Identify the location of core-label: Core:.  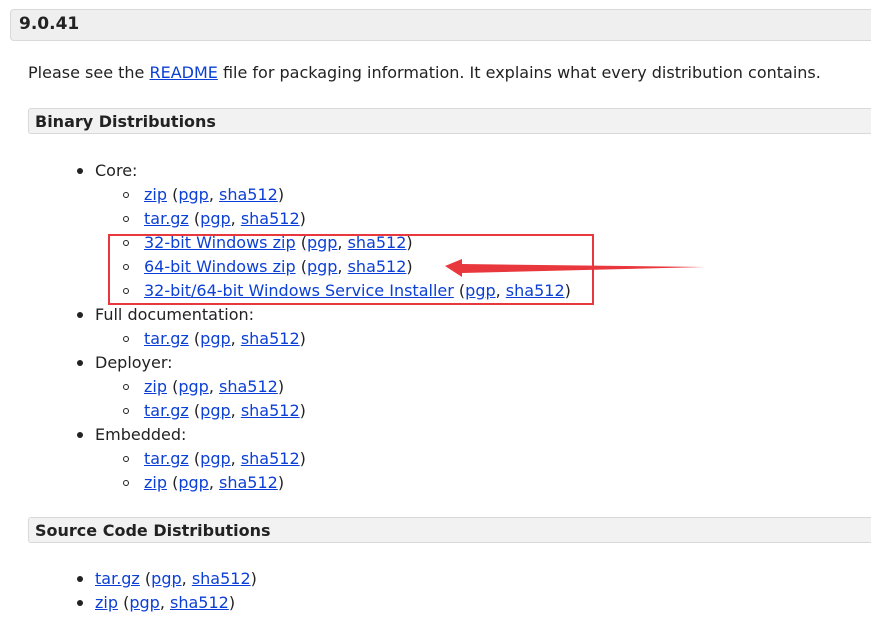
(116, 170).